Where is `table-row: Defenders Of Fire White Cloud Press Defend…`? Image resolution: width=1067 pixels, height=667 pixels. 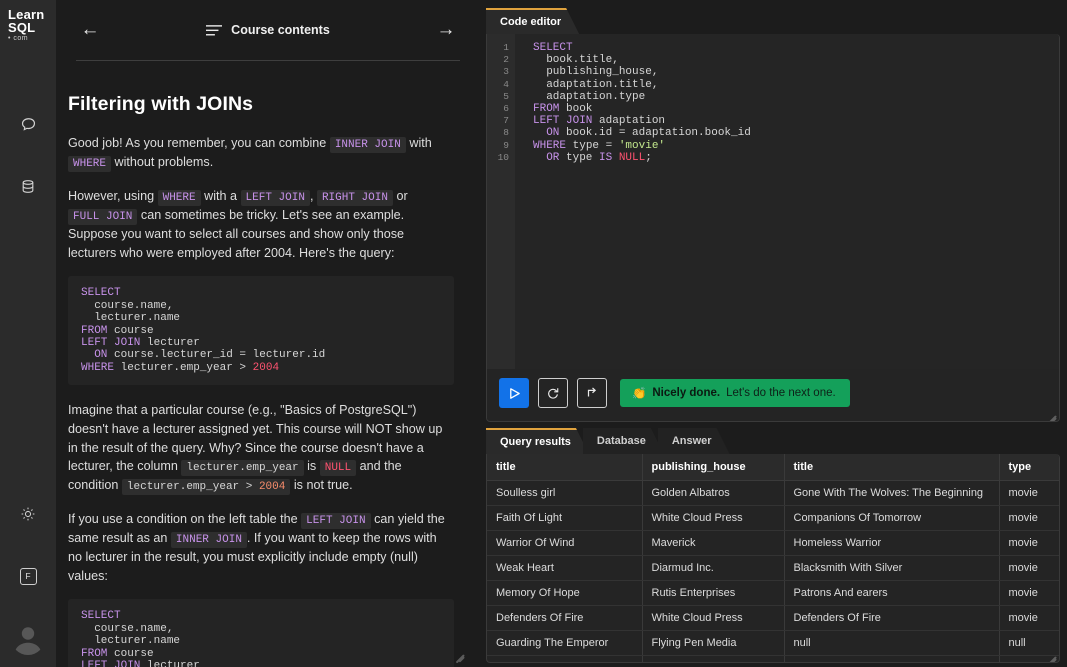 table-row: Defenders Of Fire White Cloud Press Defend… is located at coordinates (773, 618).